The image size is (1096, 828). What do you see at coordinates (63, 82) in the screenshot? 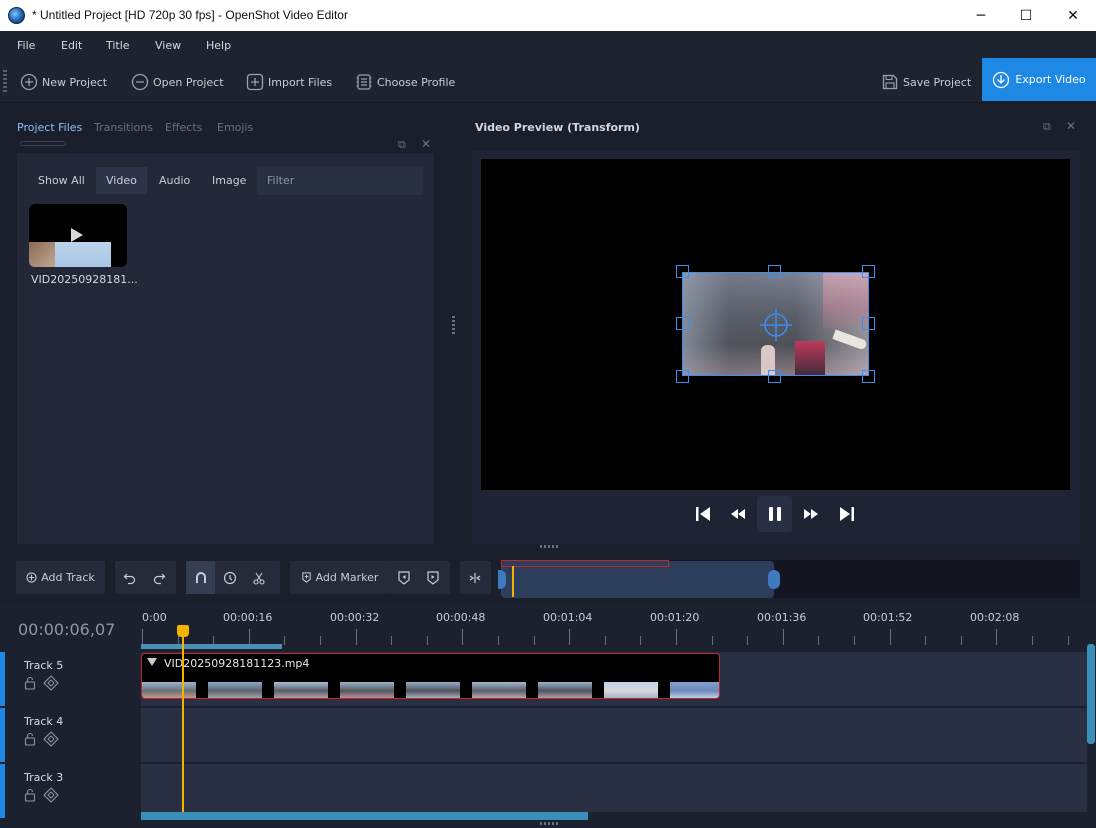
I see `new-project-button: New Project` at bounding box center [63, 82].